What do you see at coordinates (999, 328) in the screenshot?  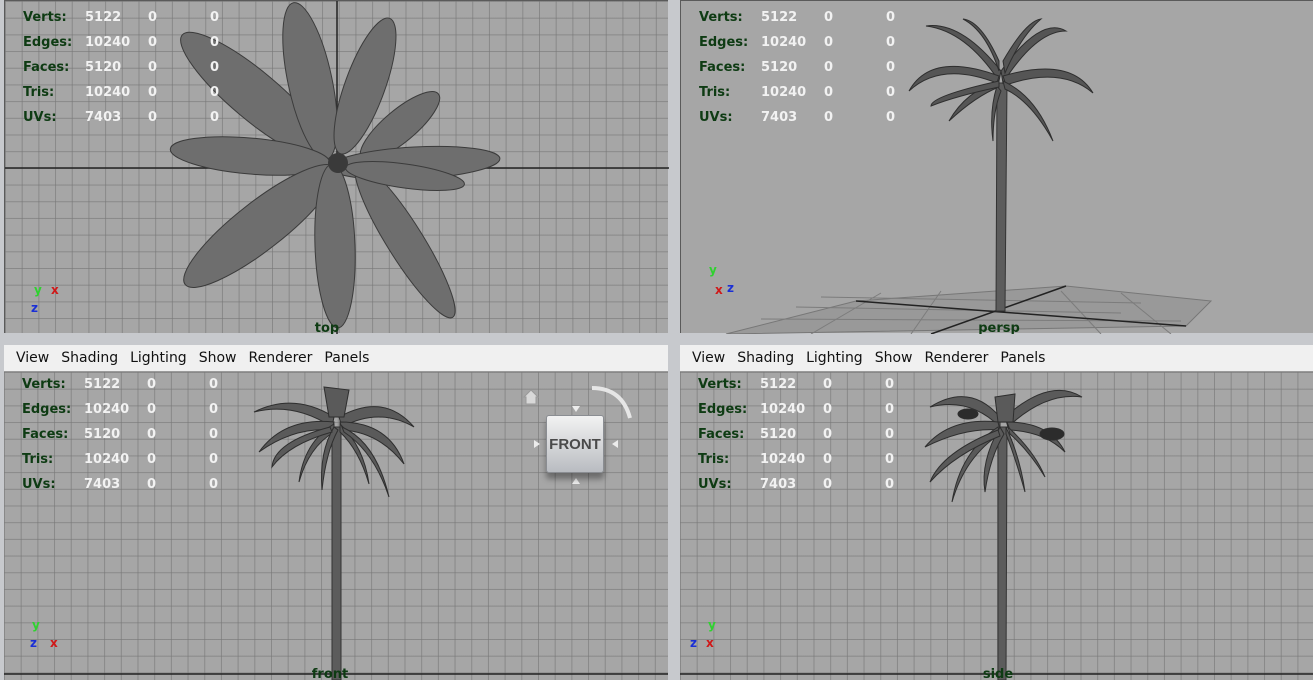 I see `camera-label: persp` at bounding box center [999, 328].